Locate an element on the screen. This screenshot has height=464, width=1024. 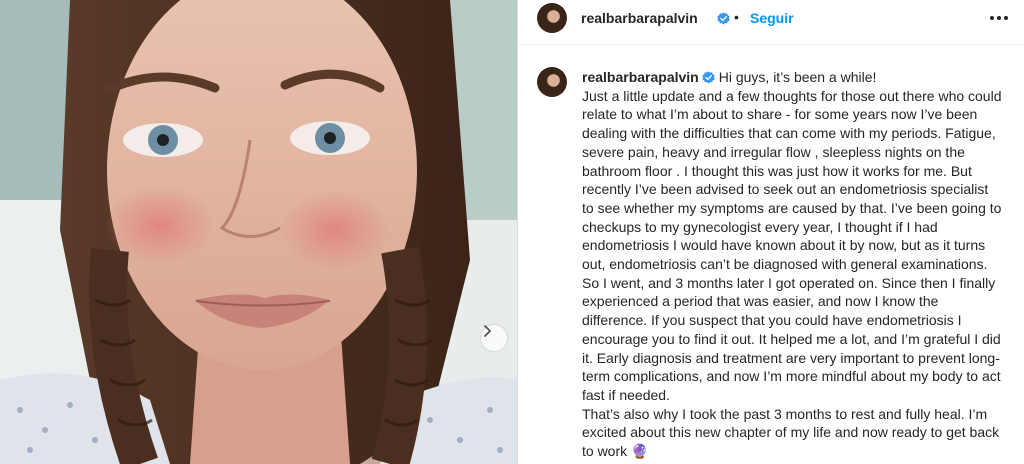
chevron-right-icon is located at coordinates (487, 331).